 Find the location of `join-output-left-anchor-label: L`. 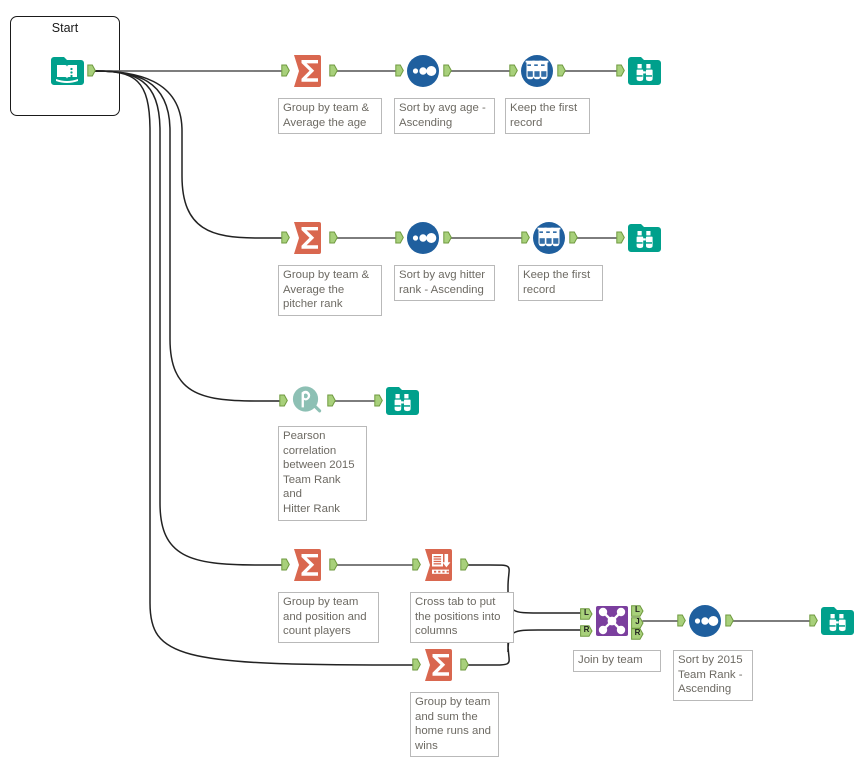

join-output-left-anchor-label: L is located at coordinates (637, 609).